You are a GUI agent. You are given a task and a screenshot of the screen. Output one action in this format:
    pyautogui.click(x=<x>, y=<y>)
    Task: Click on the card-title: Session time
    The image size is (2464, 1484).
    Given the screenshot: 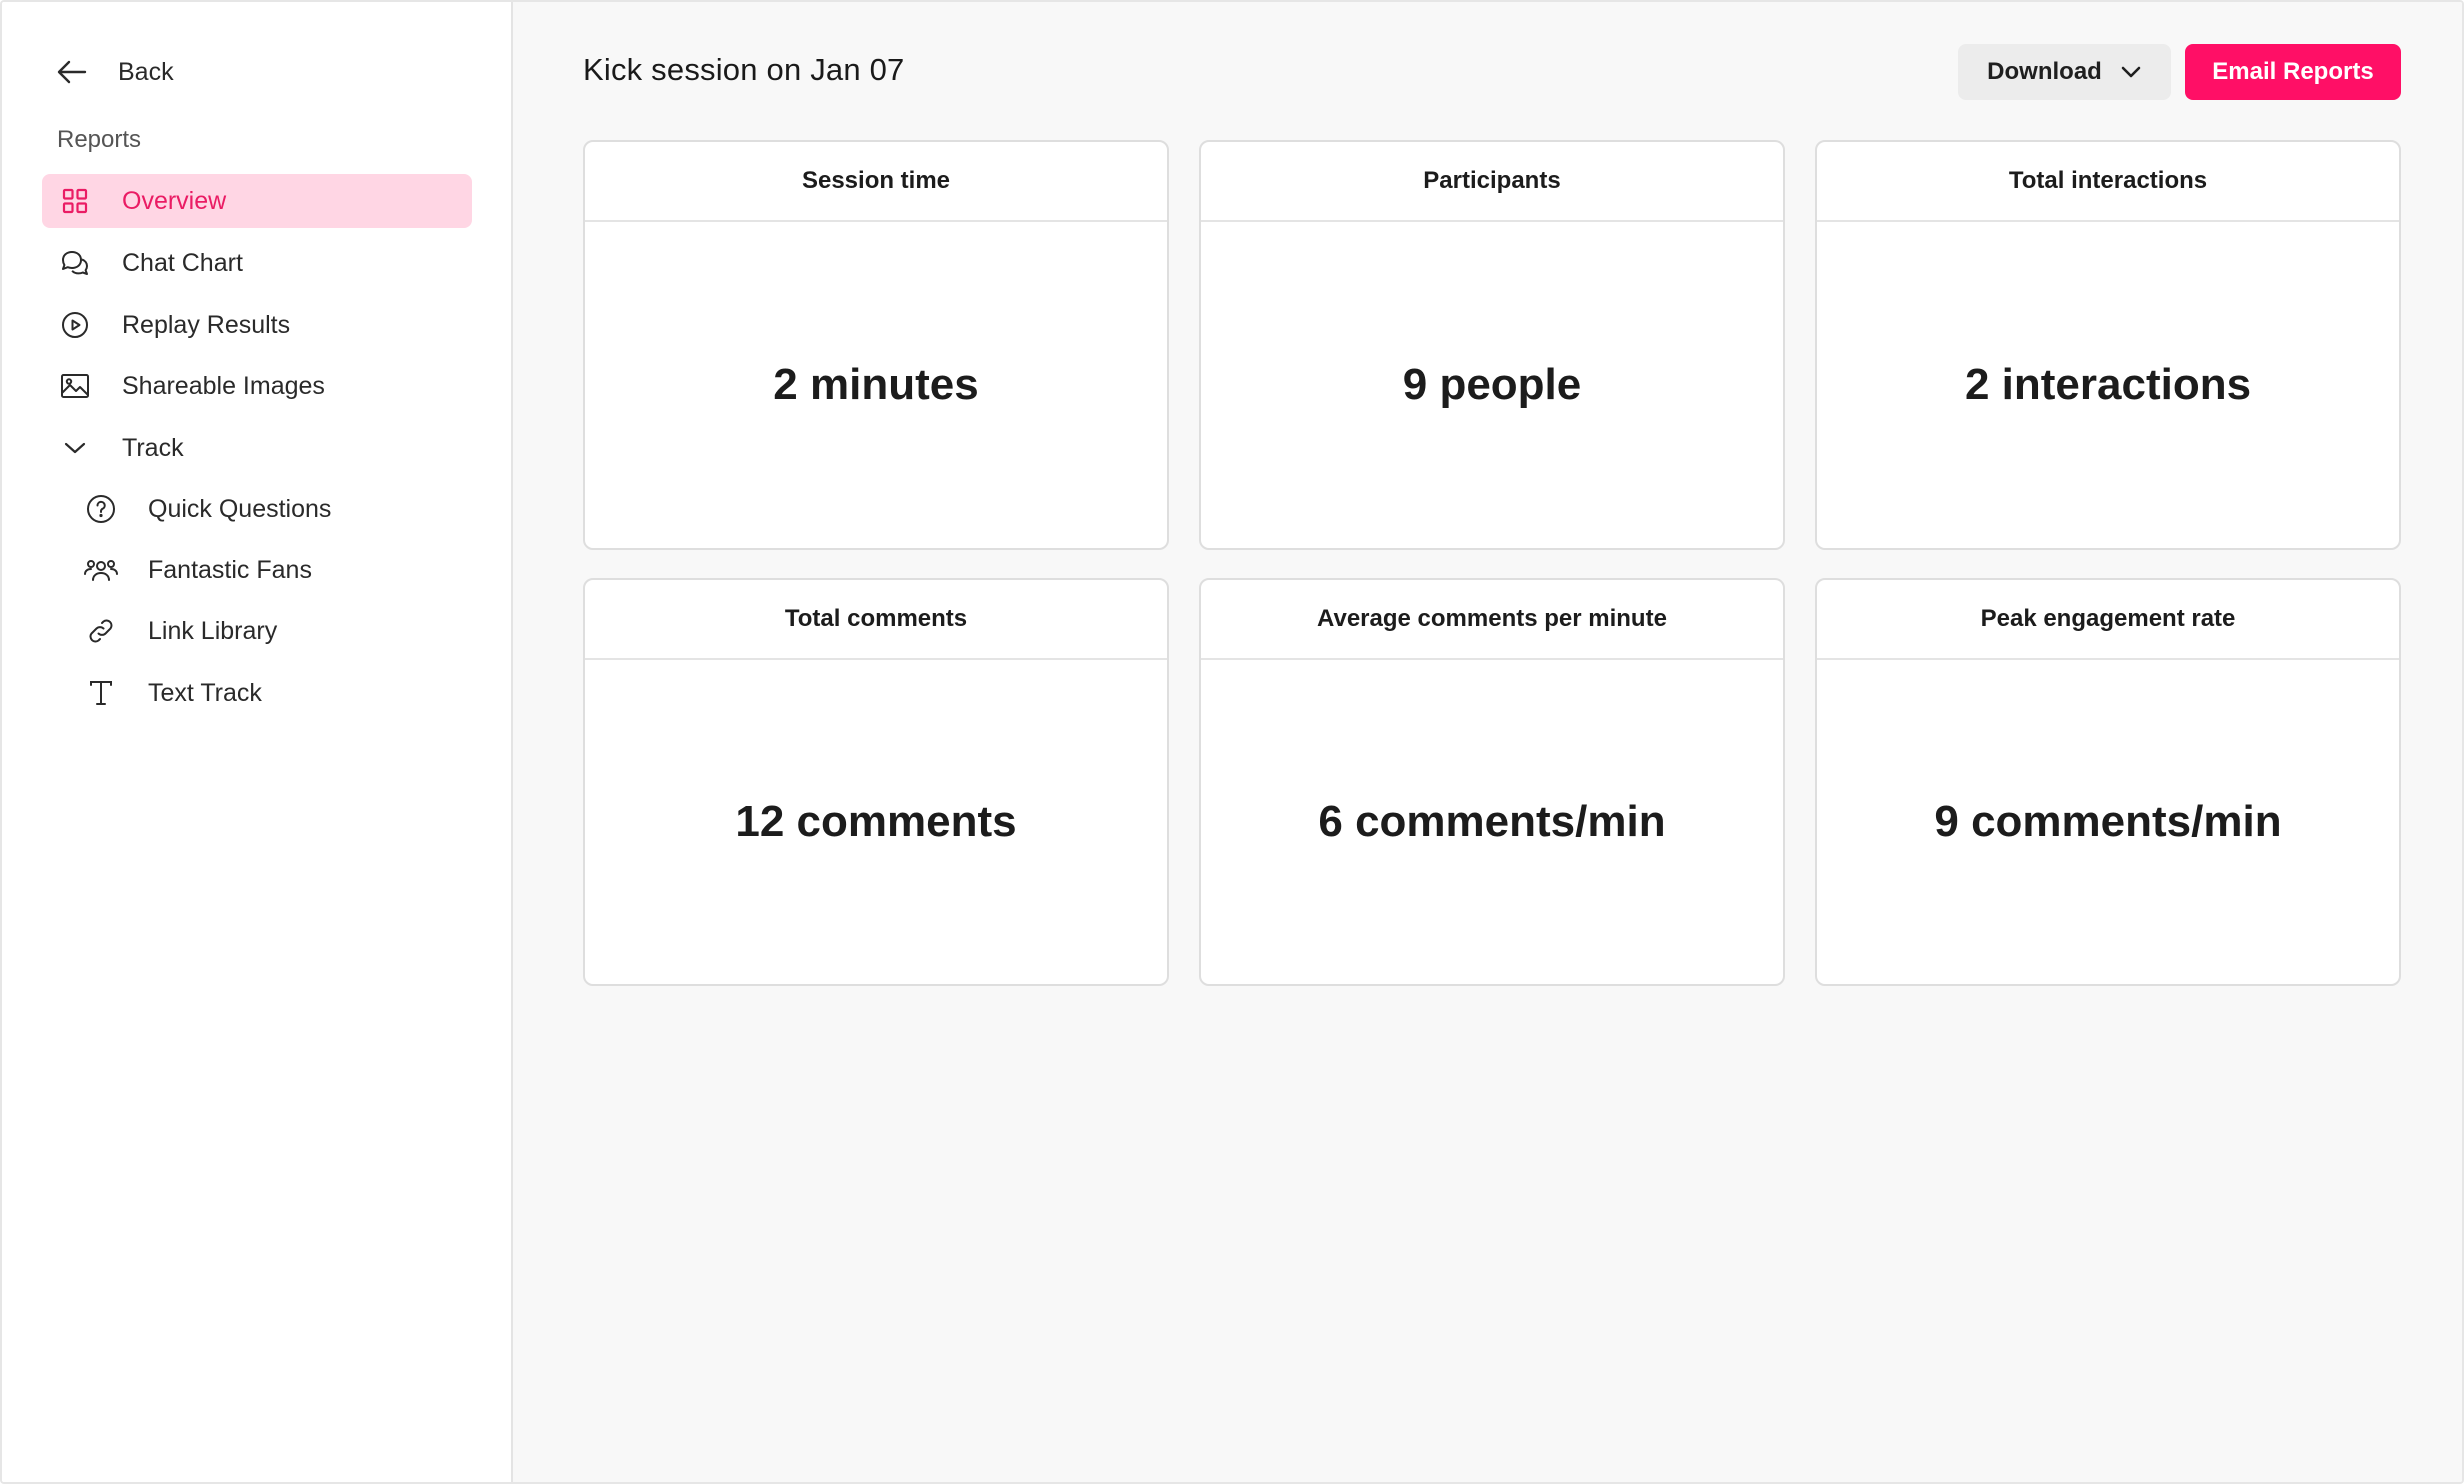 What is the action you would take?
    pyautogui.click(x=876, y=182)
    